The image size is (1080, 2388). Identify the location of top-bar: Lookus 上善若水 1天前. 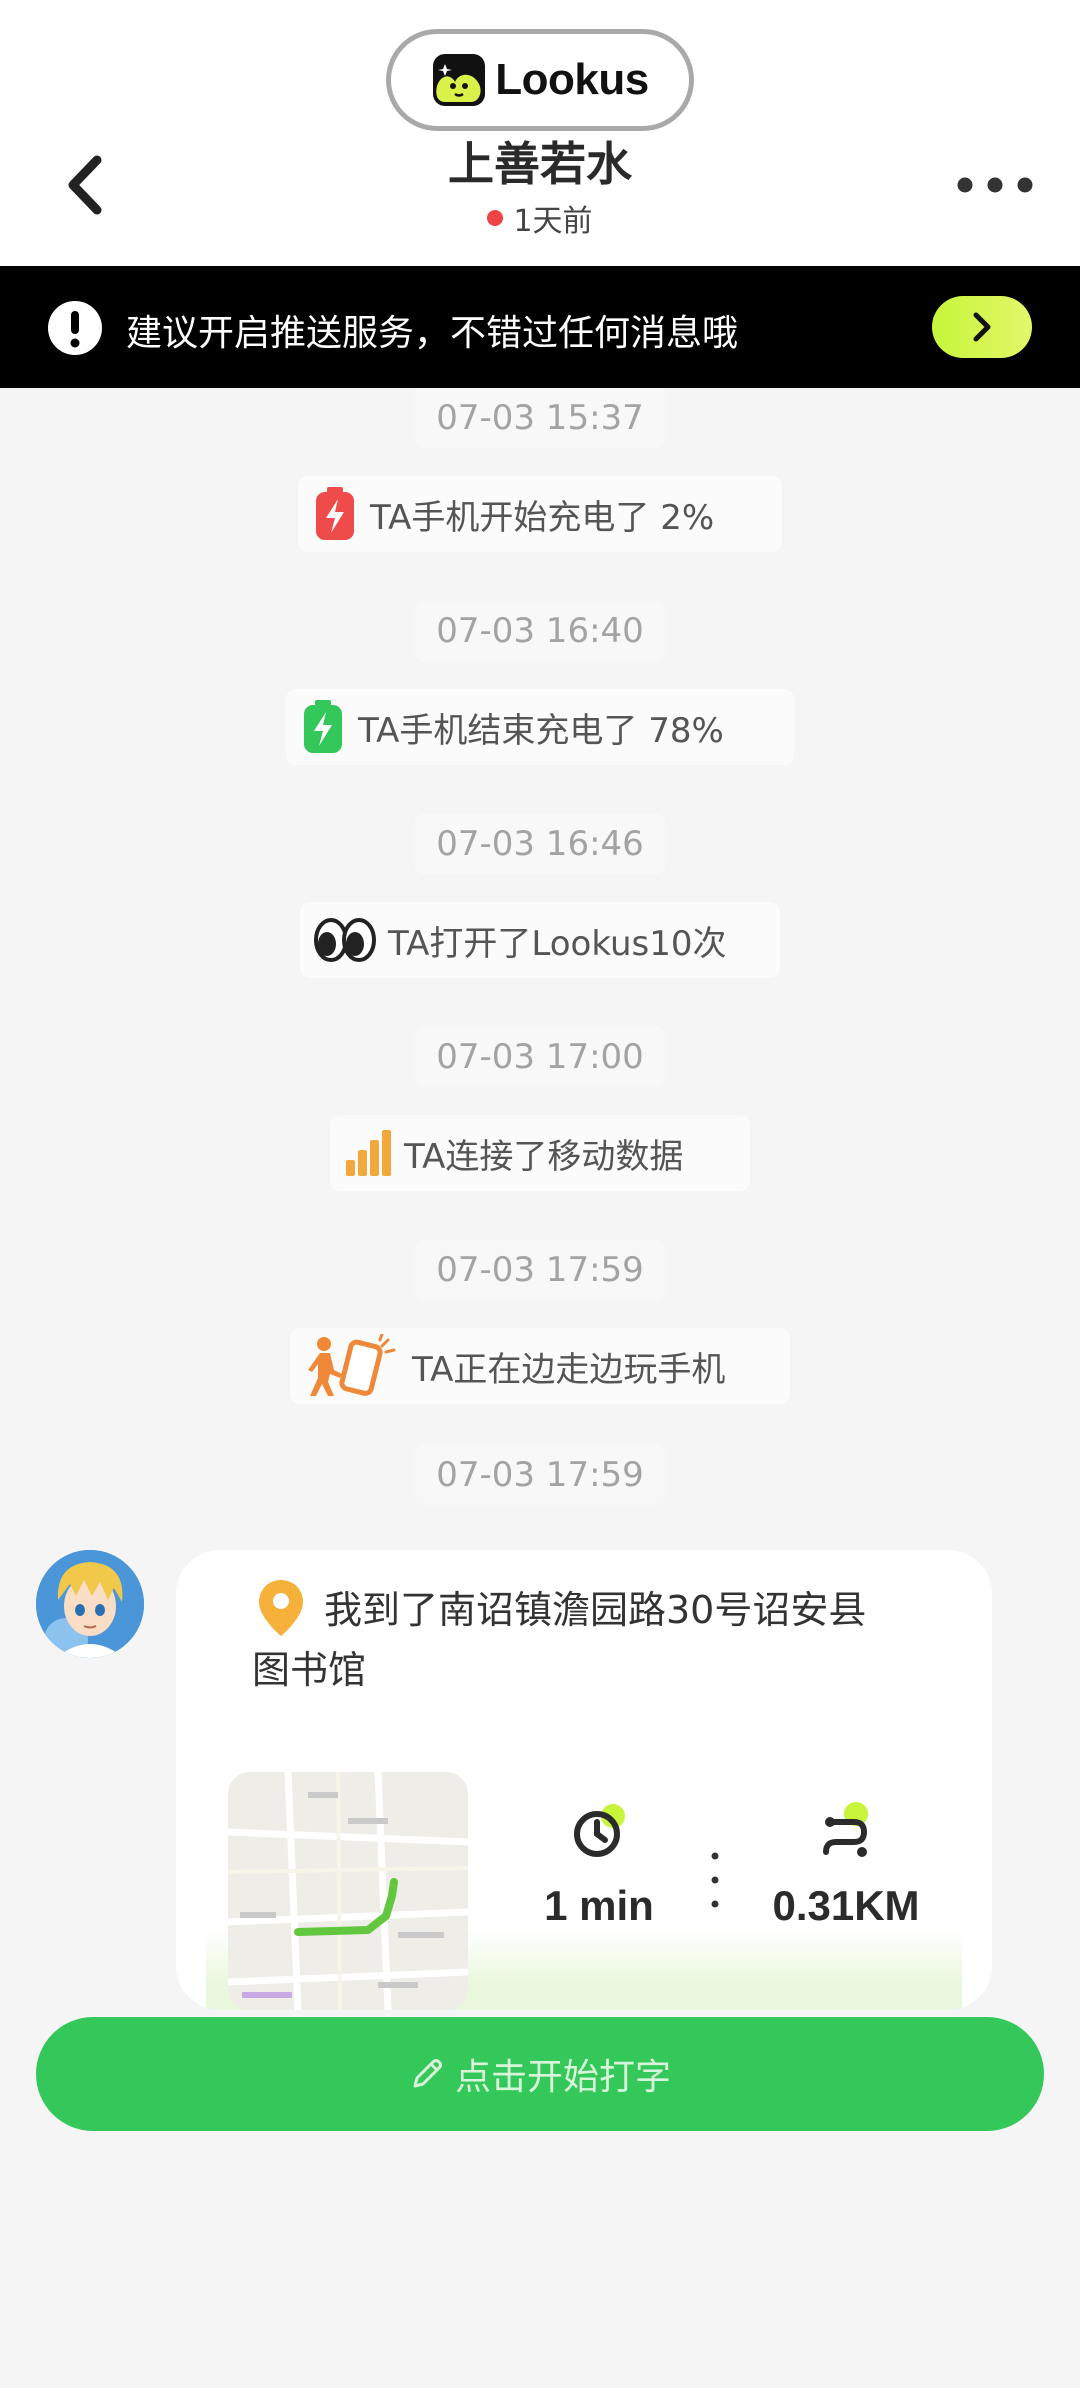
(540, 133).